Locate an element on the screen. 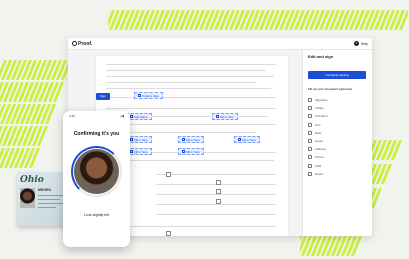 The height and width of the screenshot is (259, 409). ssn-icon is located at coordinates (310, 165).